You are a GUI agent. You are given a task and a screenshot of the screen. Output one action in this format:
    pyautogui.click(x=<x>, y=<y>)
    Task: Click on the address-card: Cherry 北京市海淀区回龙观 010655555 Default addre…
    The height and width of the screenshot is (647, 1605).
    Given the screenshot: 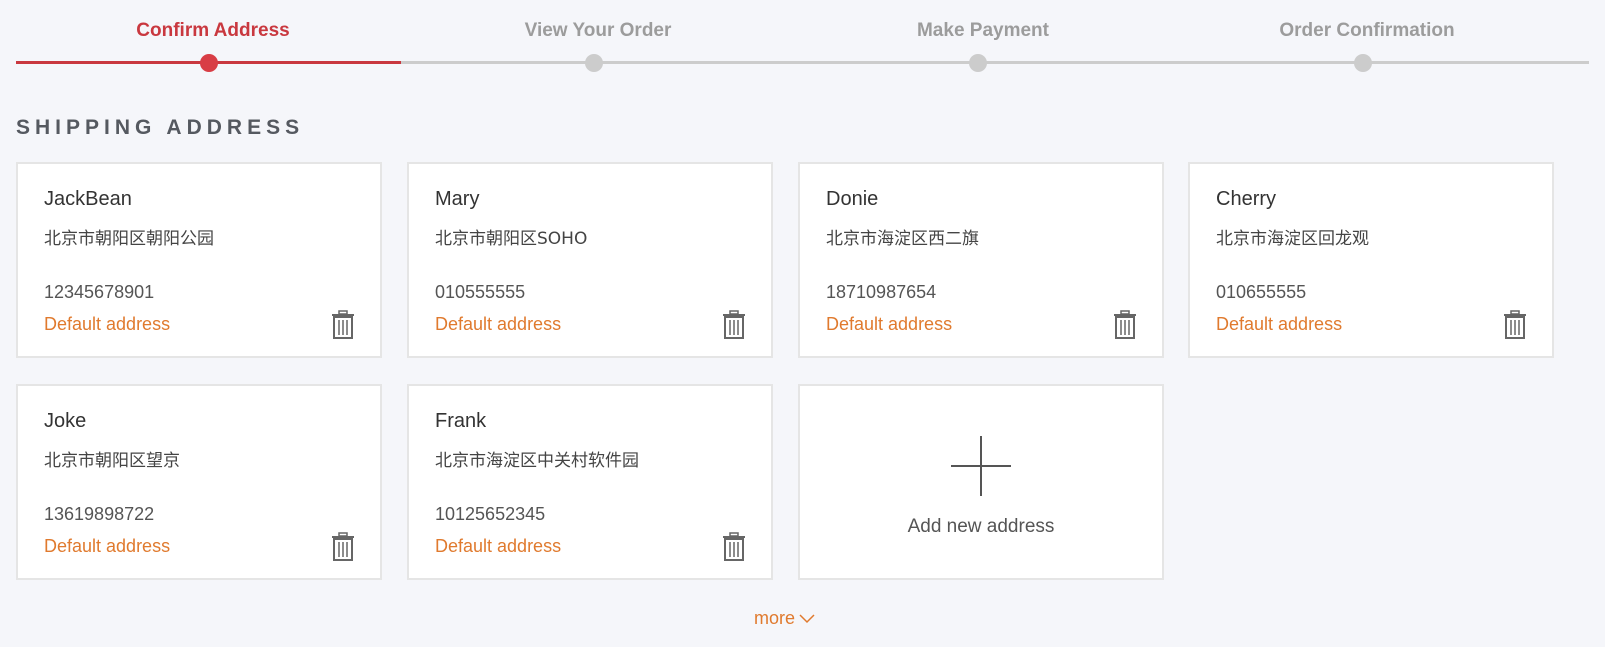 What is the action you would take?
    pyautogui.click(x=1371, y=260)
    